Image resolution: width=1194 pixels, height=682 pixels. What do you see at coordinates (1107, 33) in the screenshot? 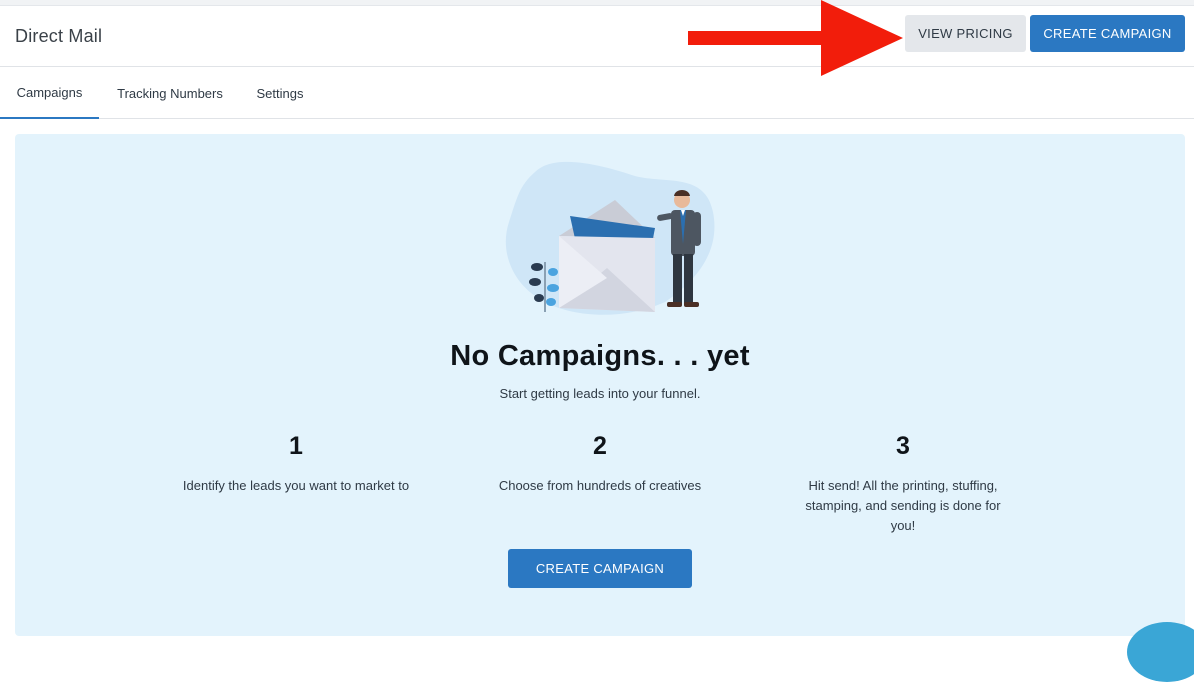
I see `create-campaign-button: CREATE CAMPAIGN` at bounding box center [1107, 33].